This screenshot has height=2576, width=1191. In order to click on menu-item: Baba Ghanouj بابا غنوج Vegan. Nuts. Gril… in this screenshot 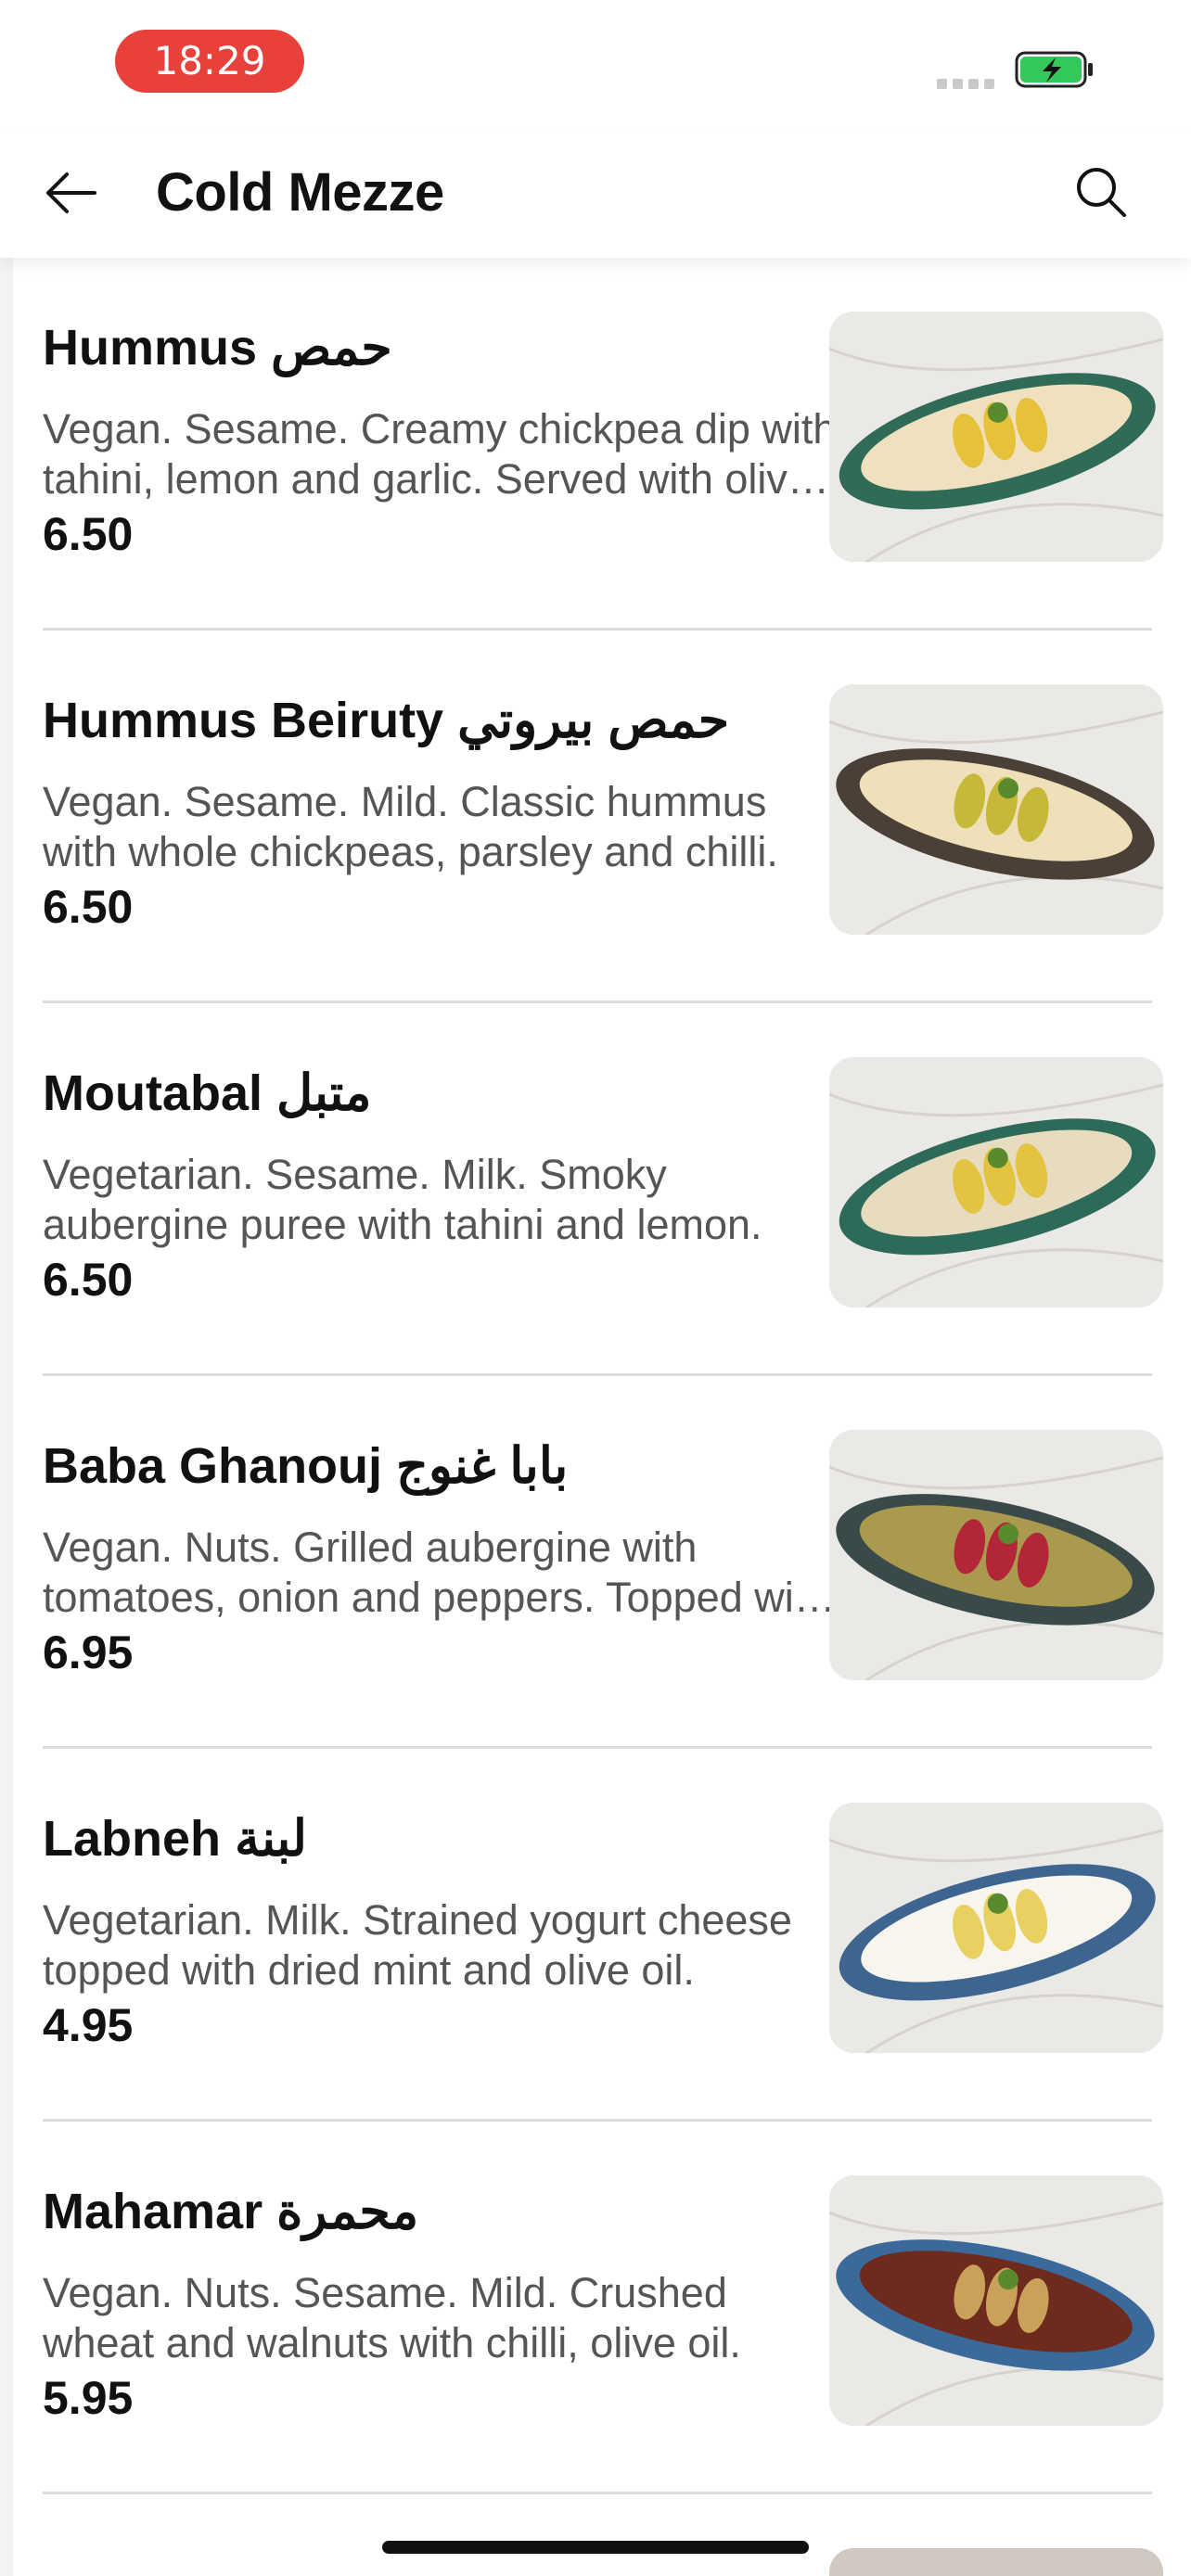, I will do `click(602, 1562)`.